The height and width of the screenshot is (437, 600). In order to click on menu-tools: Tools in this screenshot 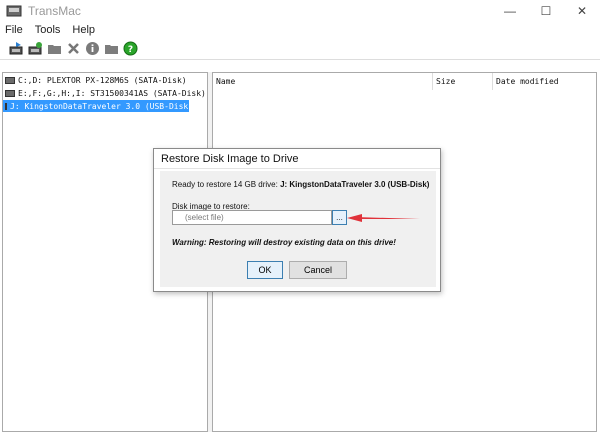, I will do `click(48, 30)`.